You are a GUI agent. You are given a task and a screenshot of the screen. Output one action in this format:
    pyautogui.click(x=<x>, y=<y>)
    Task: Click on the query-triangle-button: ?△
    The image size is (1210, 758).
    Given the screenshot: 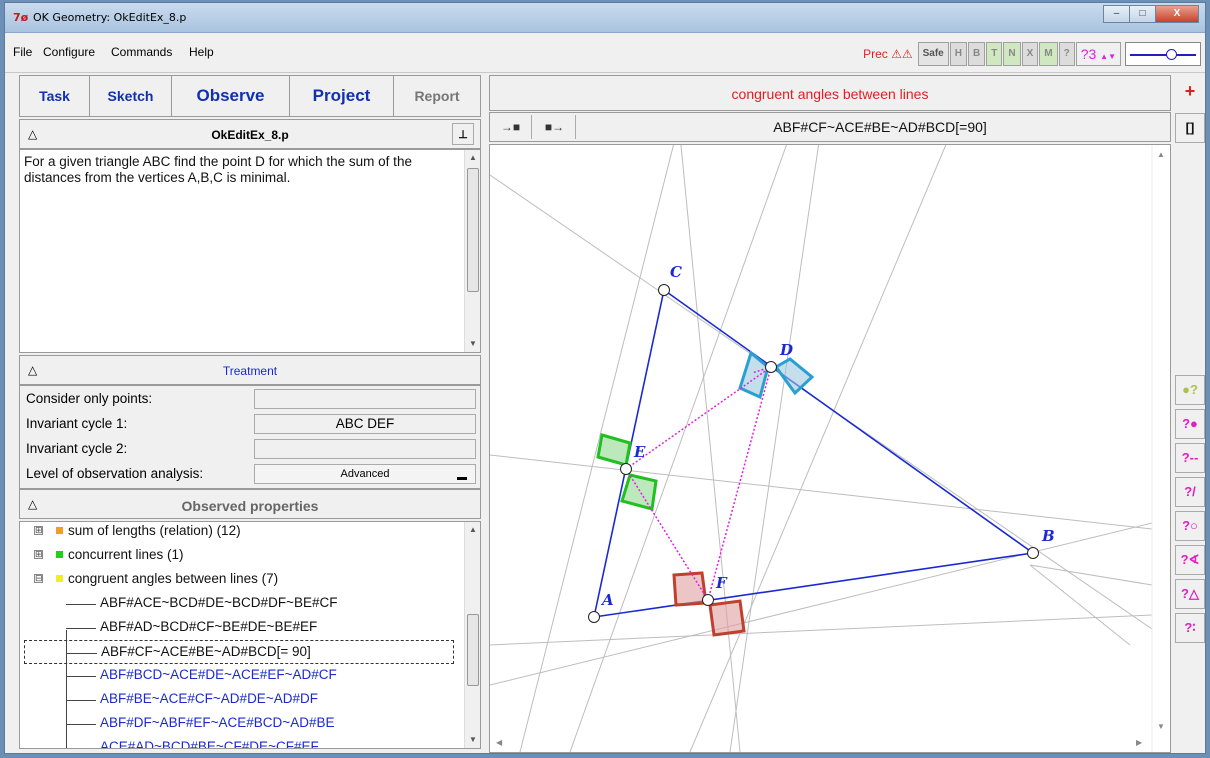 What is the action you would take?
    pyautogui.click(x=1190, y=594)
    